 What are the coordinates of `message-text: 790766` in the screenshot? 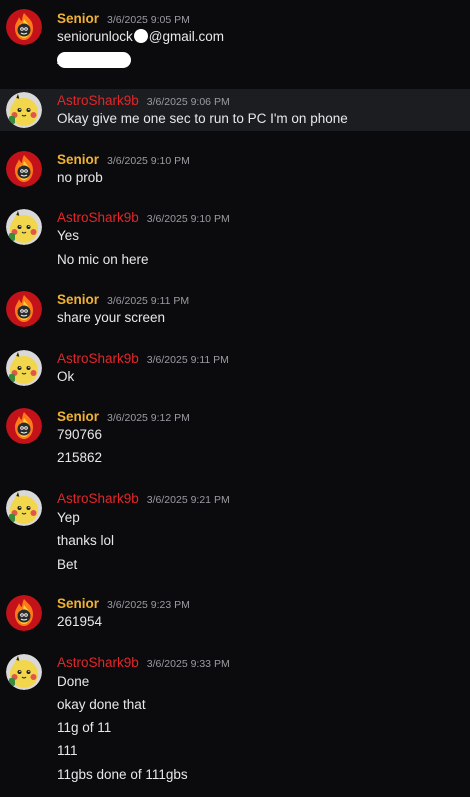 It's located at (80, 434).